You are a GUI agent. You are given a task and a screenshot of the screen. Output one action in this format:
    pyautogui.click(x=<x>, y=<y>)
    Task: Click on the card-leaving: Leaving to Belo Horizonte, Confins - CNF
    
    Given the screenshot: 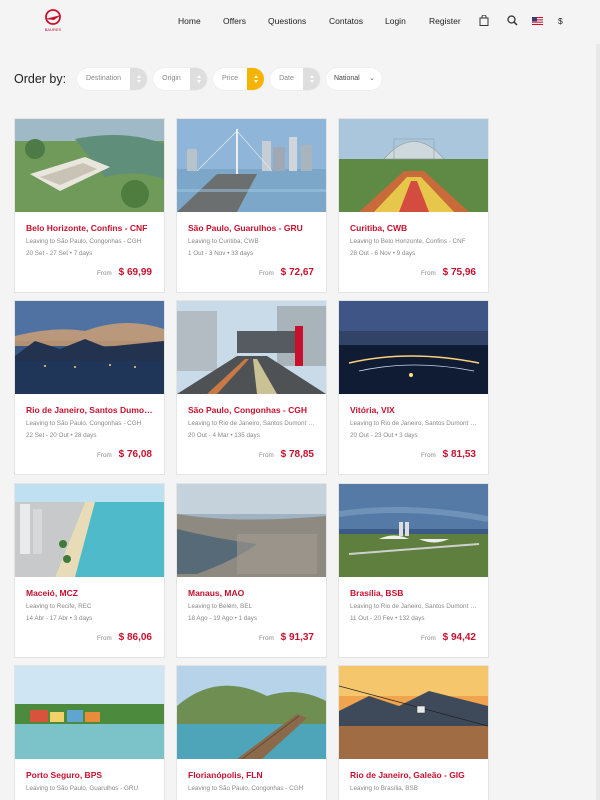 What is the action you would take?
    pyautogui.click(x=408, y=241)
    